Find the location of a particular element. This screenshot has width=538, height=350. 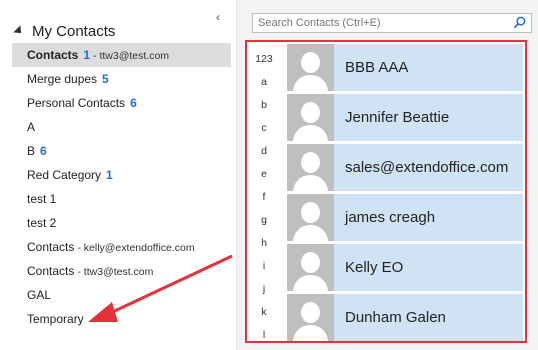

folder-item: Contacts - kelly@extendoffice.com is located at coordinates (121, 247).